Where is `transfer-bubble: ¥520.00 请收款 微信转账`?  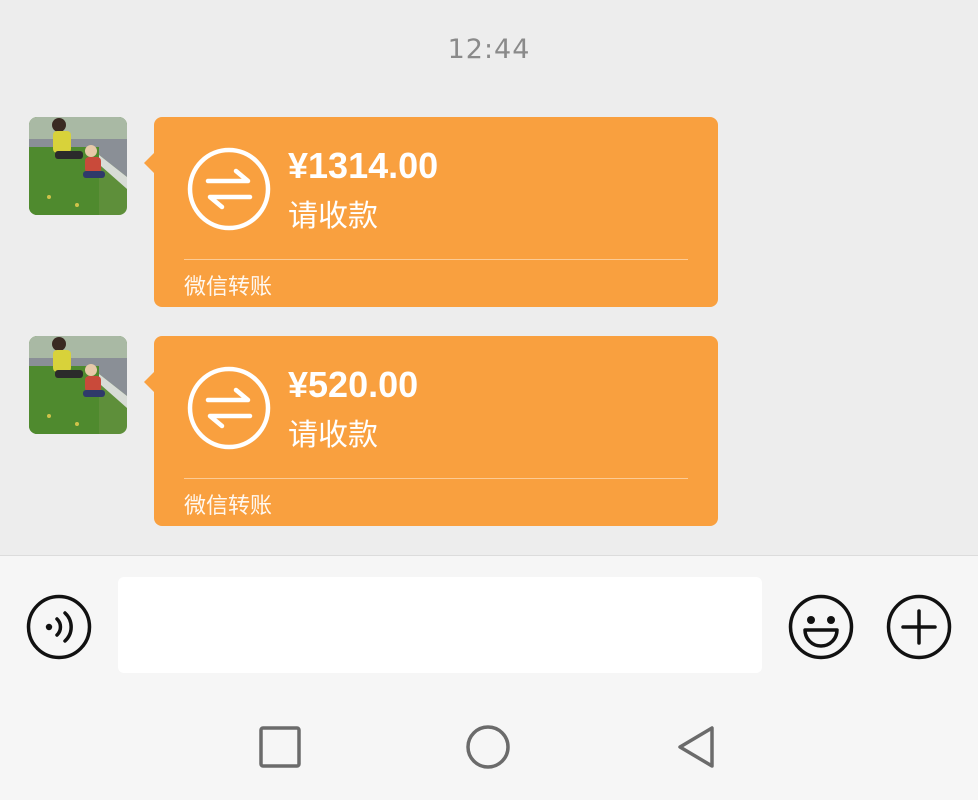
transfer-bubble: ¥520.00 请收款 微信转账 is located at coordinates (431, 431).